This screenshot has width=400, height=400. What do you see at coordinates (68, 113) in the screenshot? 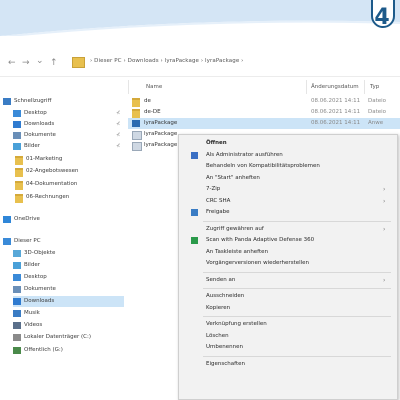
I see `sidebar-item: Desktop ⊀` at bounding box center [68, 113].